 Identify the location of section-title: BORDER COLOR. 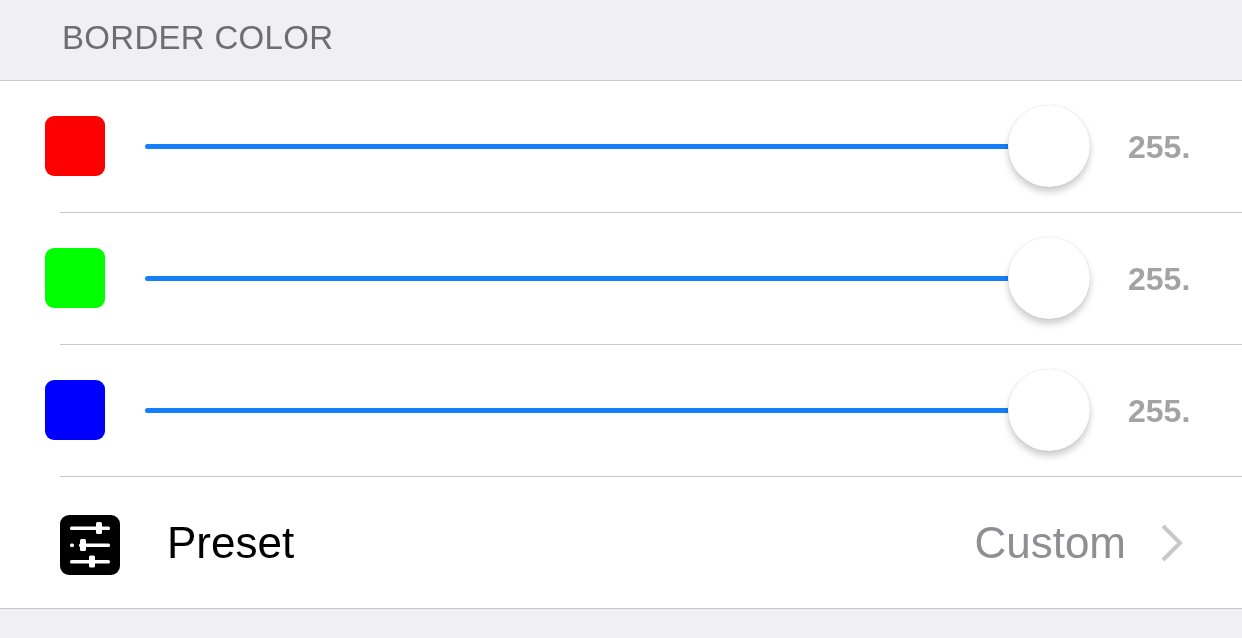
(198, 38).